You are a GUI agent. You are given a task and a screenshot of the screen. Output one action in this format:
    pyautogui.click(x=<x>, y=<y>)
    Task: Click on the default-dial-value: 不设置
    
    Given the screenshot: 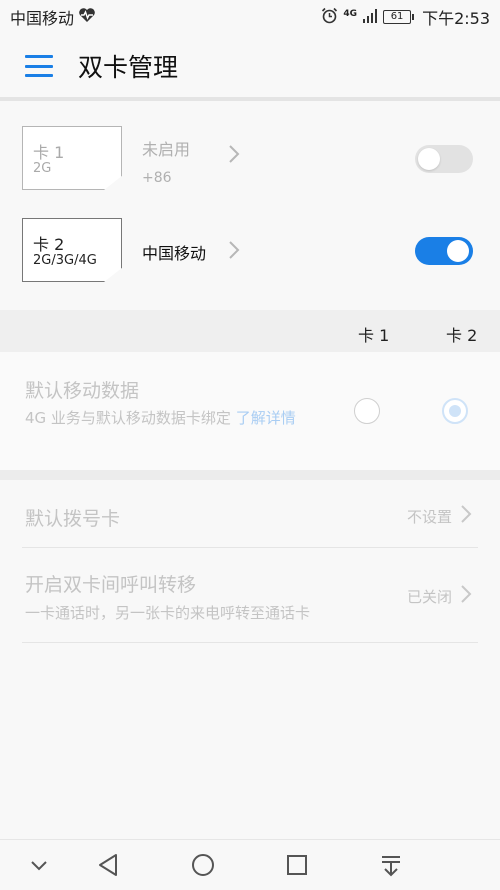 What is the action you would take?
    pyautogui.click(x=429, y=517)
    